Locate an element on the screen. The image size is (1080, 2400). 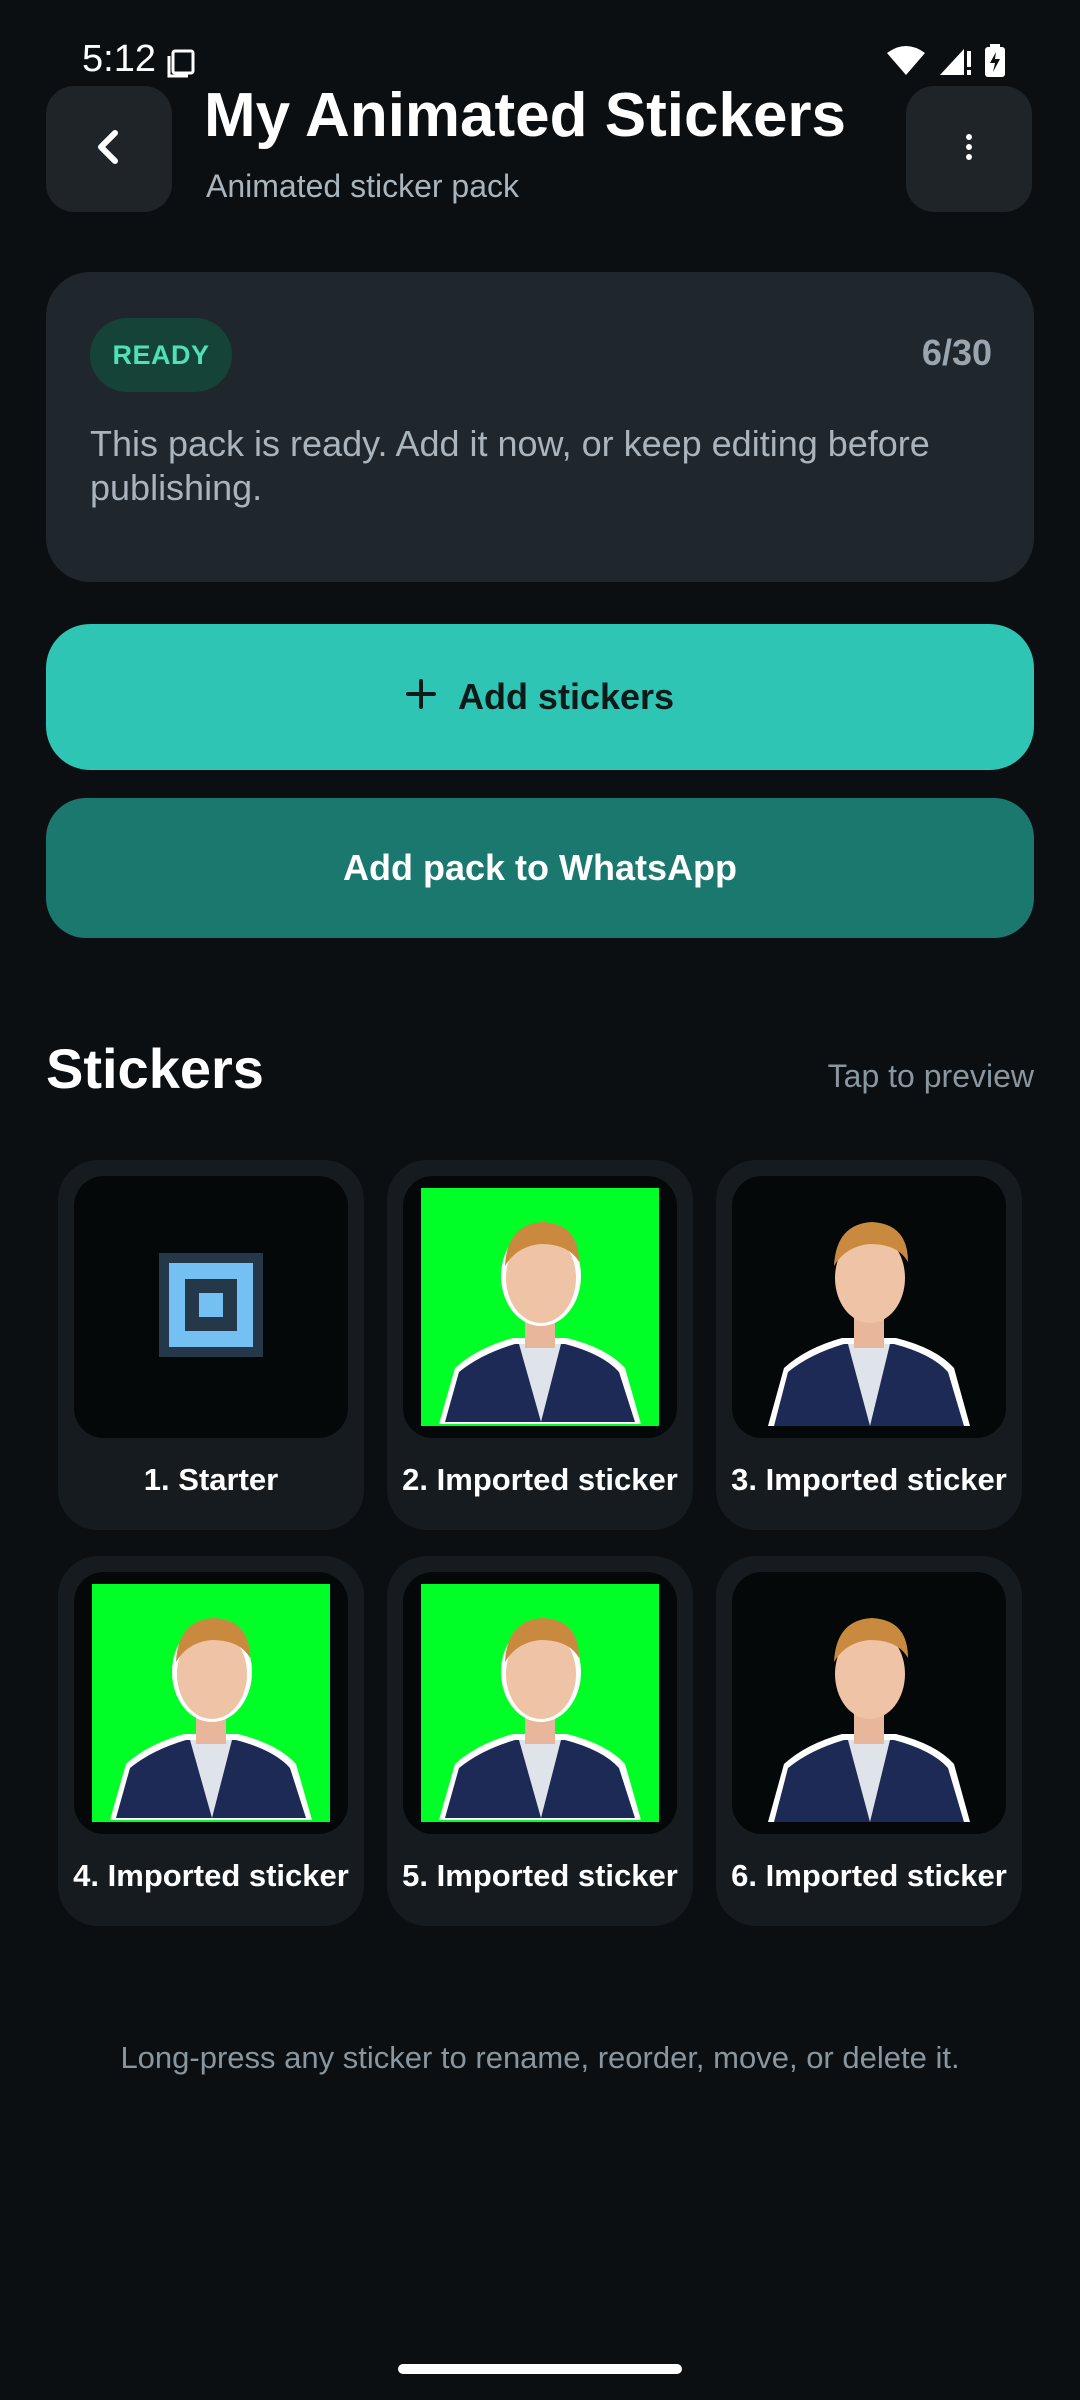
sticker-tile: 6. Imported sticker is located at coordinates (869, 1741).